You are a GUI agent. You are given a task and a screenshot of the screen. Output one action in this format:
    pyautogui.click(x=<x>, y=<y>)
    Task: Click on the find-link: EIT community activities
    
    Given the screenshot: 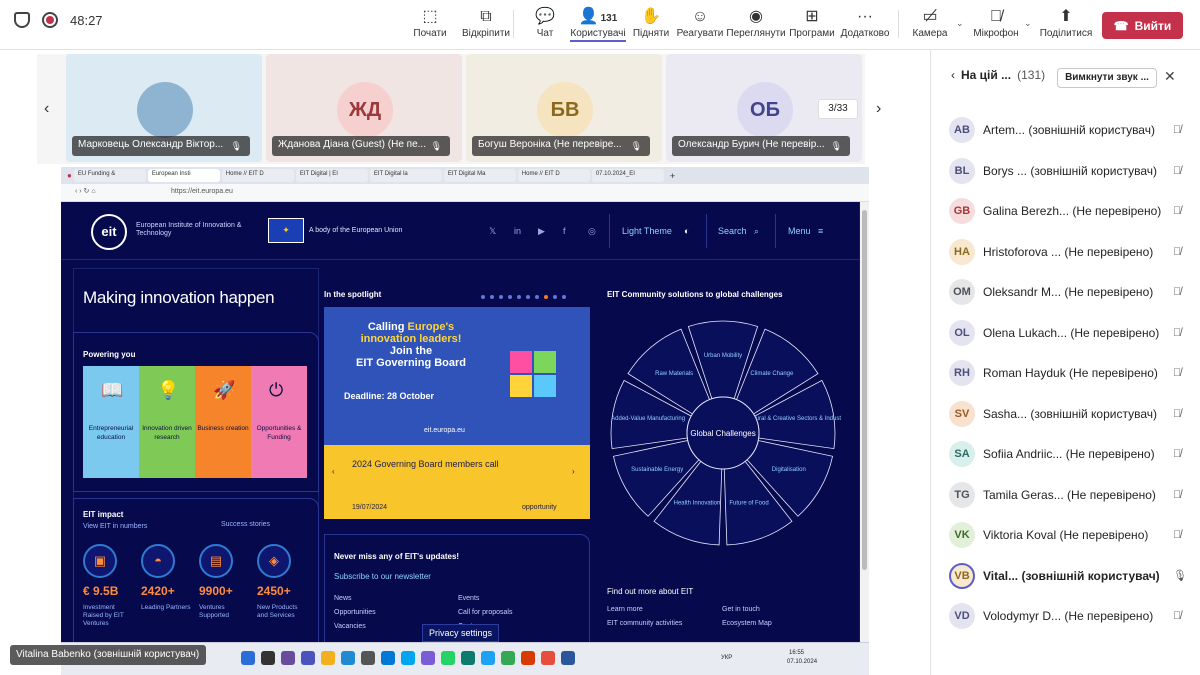 What is the action you would take?
    pyautogui.click(x=644, y=623)
    